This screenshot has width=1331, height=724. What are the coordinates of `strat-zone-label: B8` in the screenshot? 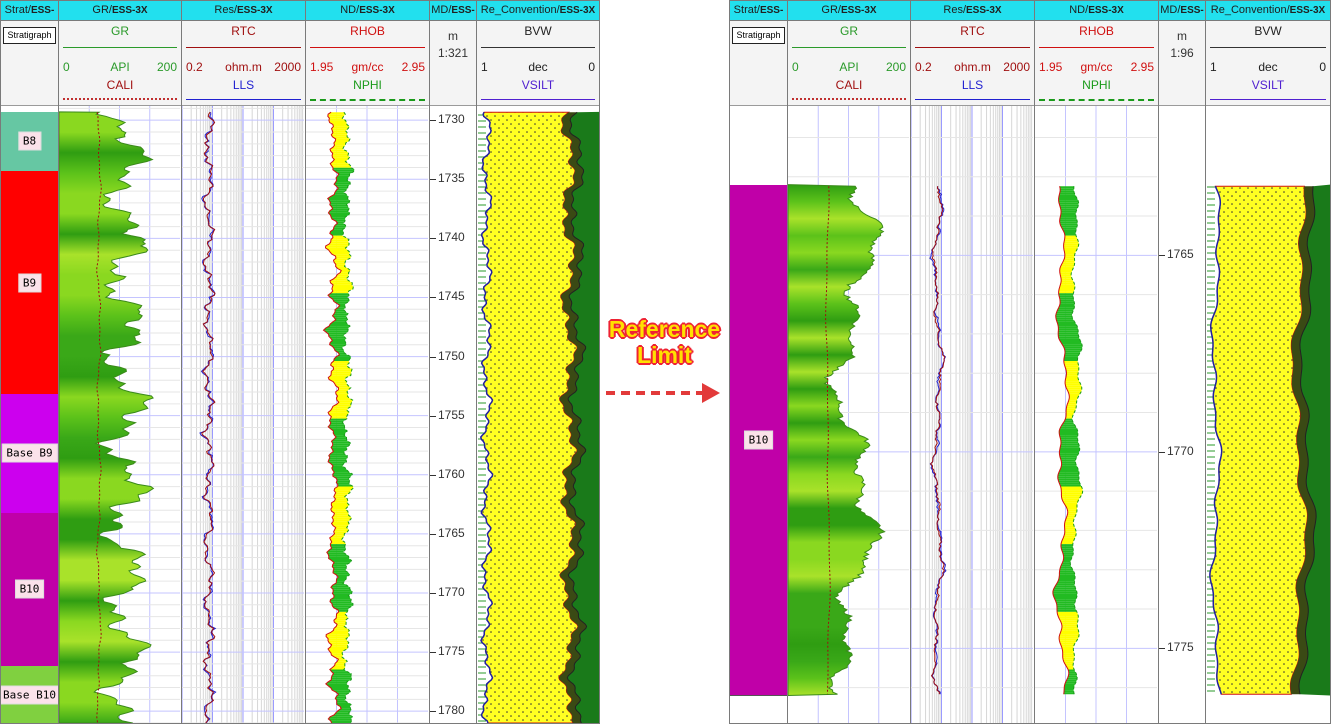 It's located at (29, 141).